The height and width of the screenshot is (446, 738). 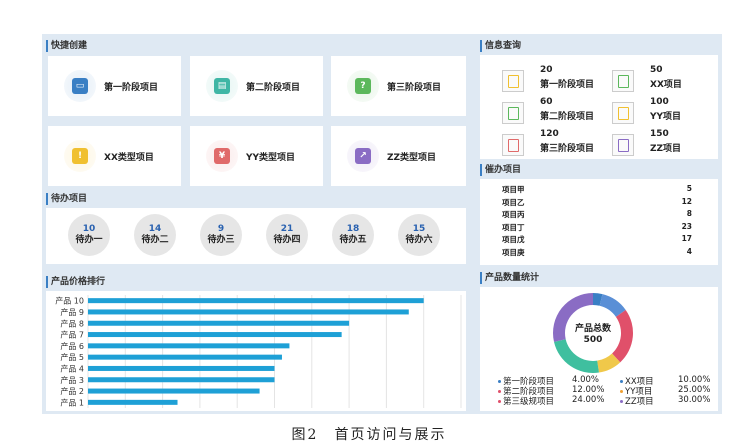 I want to click on quick-create-card: ▭ 第一阶段项目, so click(x=114, y=86).